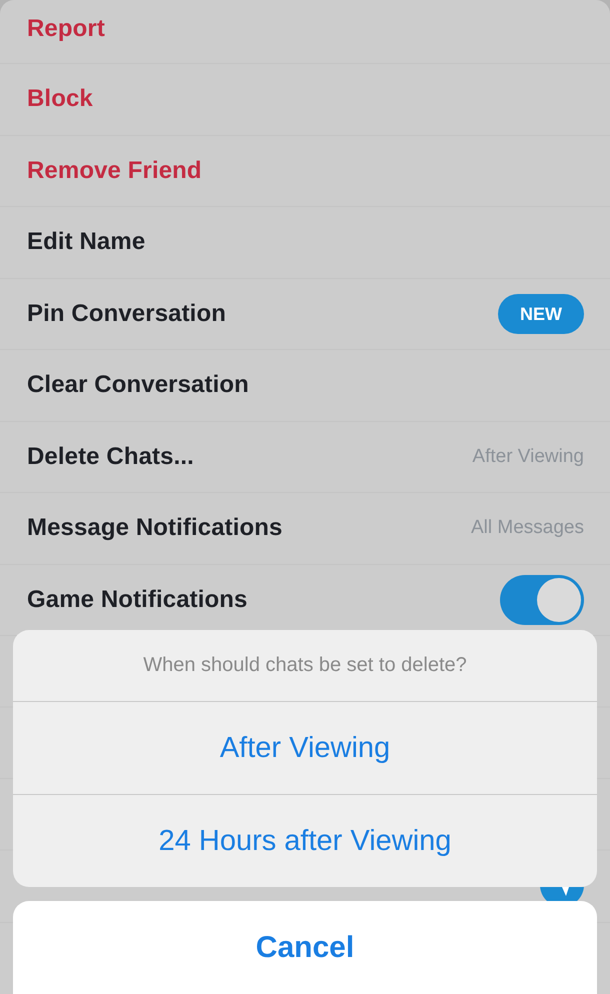 This screenshot has height=994, width=610. I want to click on sheet-option: 24 Hours after Viewing, so click(305, 840).